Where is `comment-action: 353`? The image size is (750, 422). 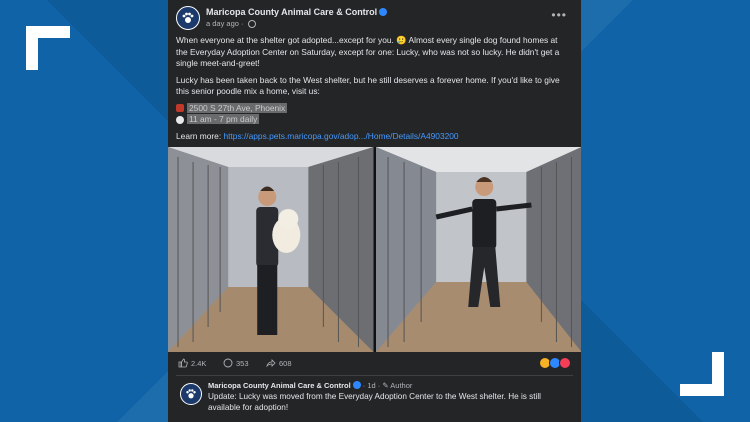 comment-action: 353 is located at coordinates (236, 363).